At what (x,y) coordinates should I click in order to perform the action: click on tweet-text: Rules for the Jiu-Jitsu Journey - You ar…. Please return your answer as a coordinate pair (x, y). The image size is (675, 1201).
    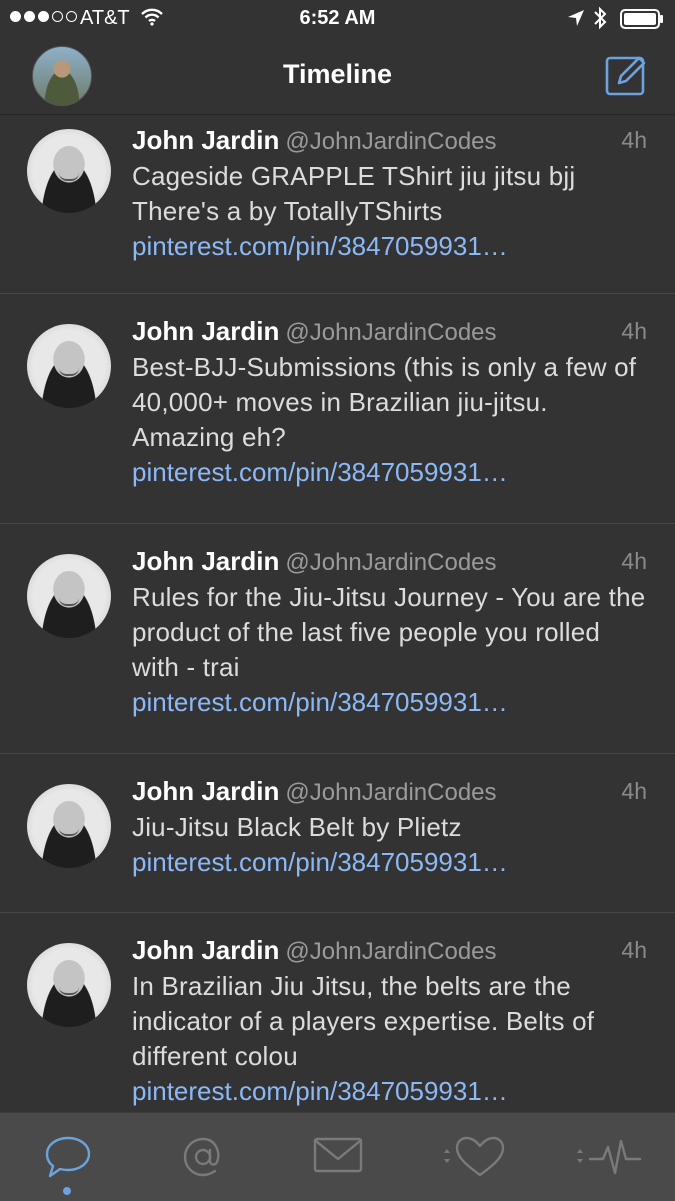
    Looking at the image, I should click on (389, 632).